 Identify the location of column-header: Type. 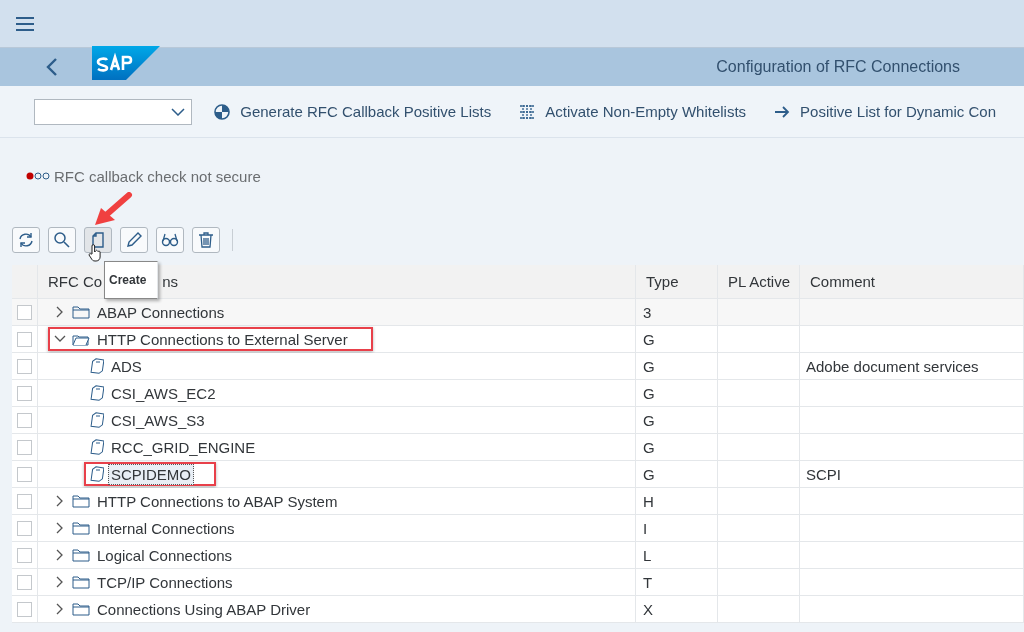
(662, 281).